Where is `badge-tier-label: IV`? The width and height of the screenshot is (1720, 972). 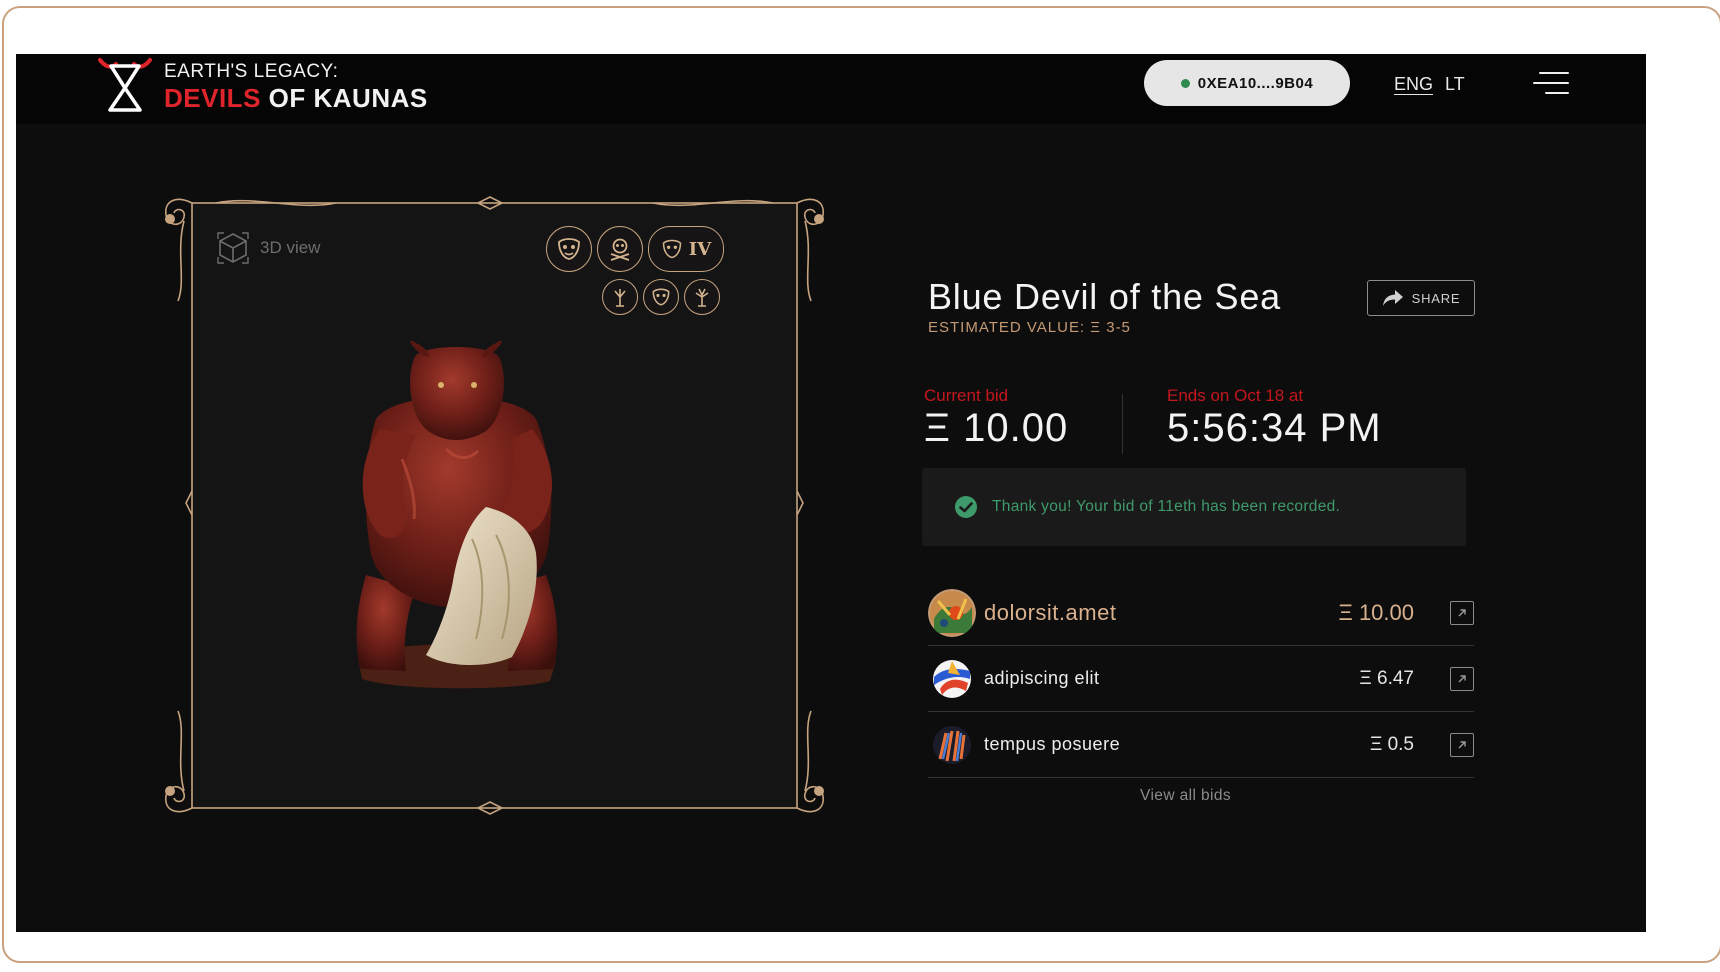
badge-tier-label: IV is located at coordinates (700, 249).